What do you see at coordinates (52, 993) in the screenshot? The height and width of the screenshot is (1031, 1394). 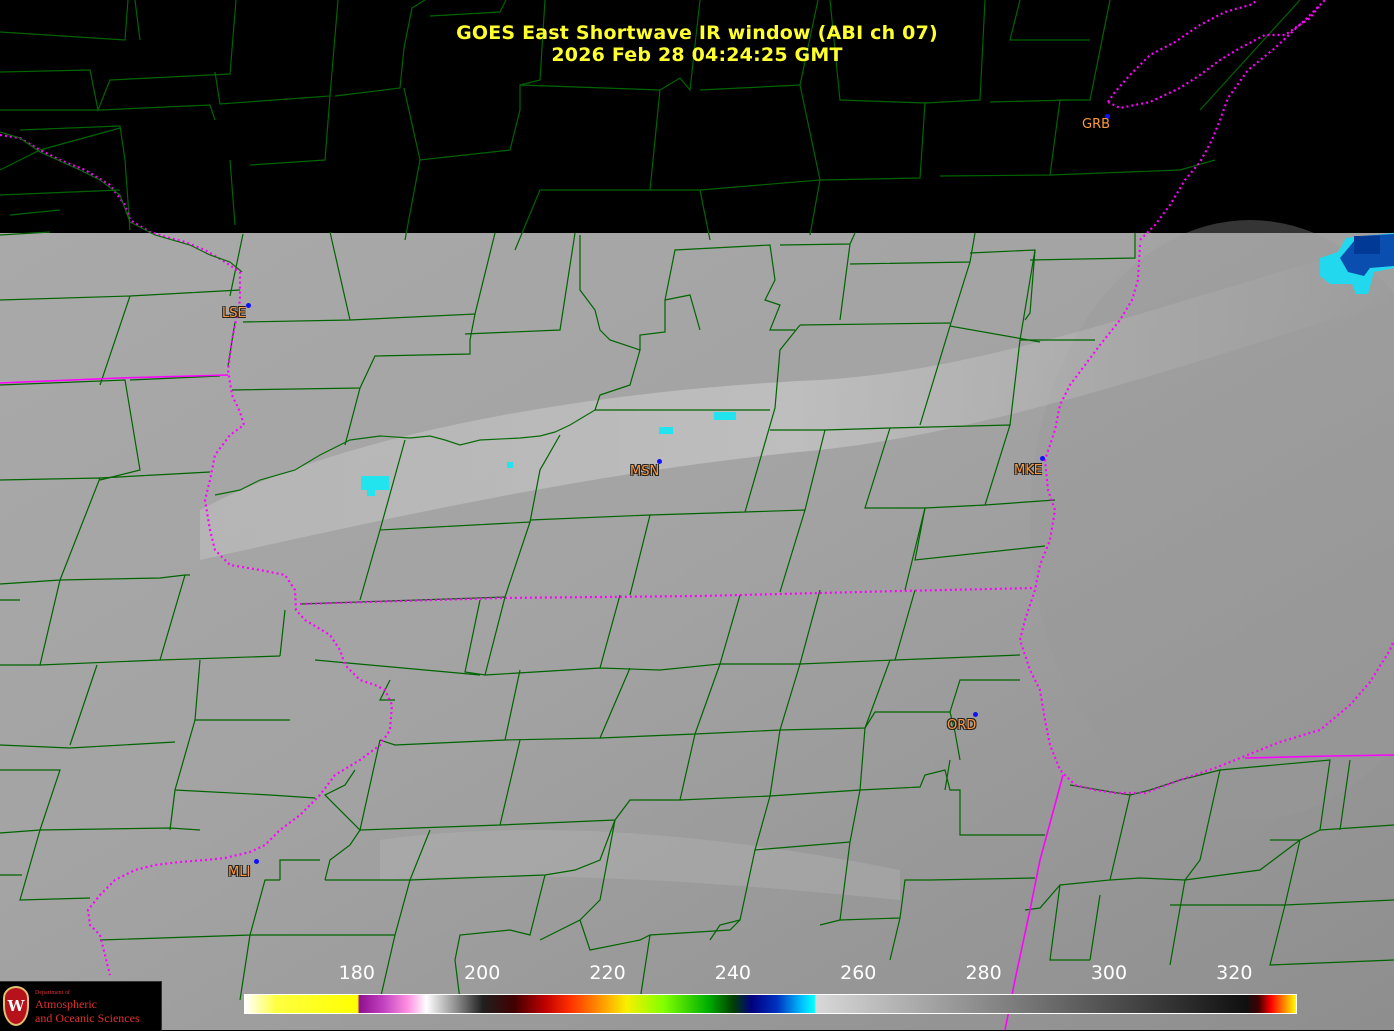 I see `logo-department: Department of` at bounding box center [52, 993].